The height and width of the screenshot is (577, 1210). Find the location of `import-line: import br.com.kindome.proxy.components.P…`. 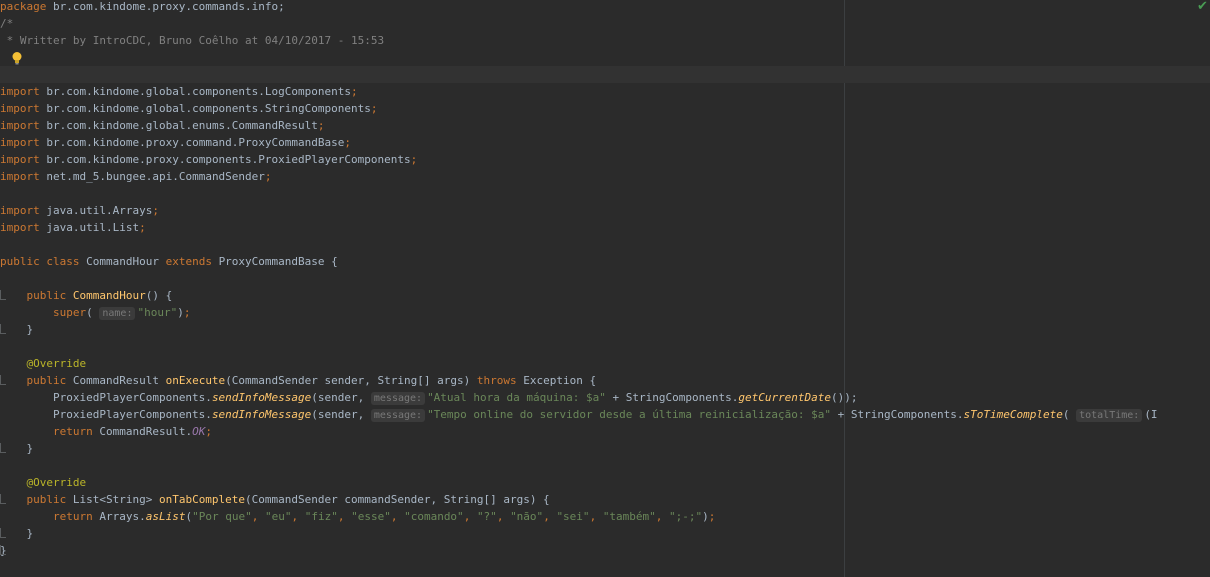

import-line: import br.com.kindome.proxy.components.P… is located at coordinates (605, 159).